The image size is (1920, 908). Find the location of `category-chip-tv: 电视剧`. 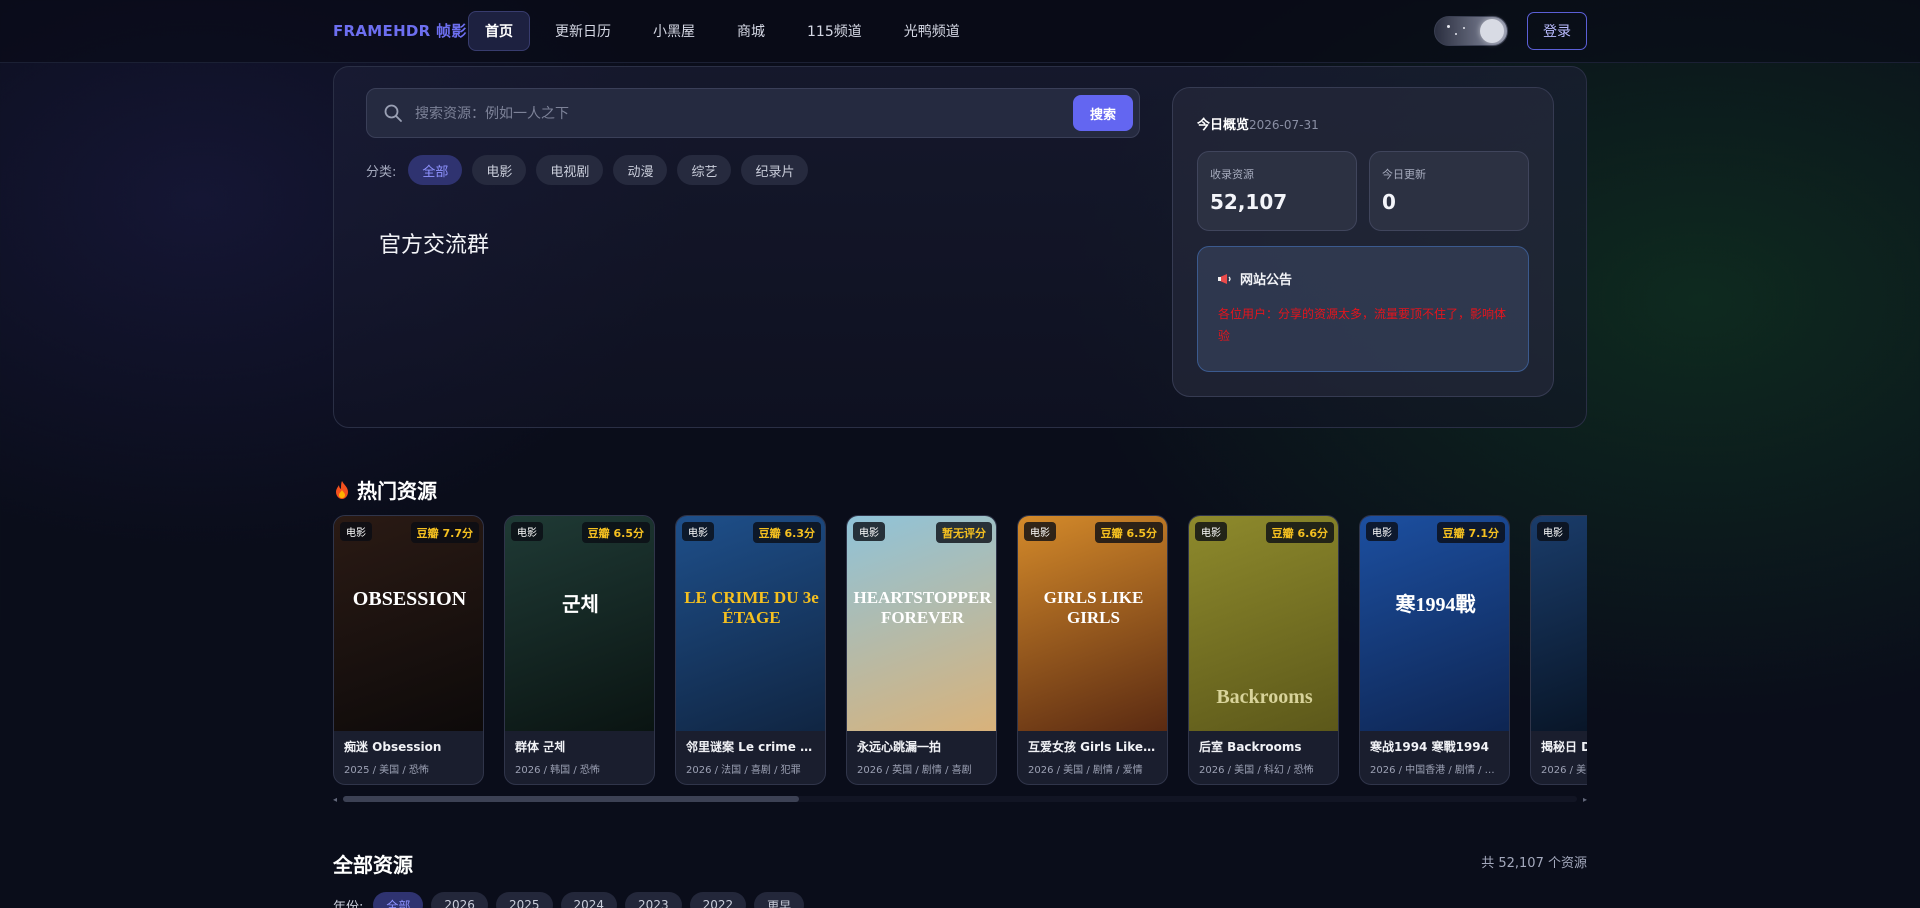

category-chip-tv: 电视剧 is located at coordinates (570, 170).